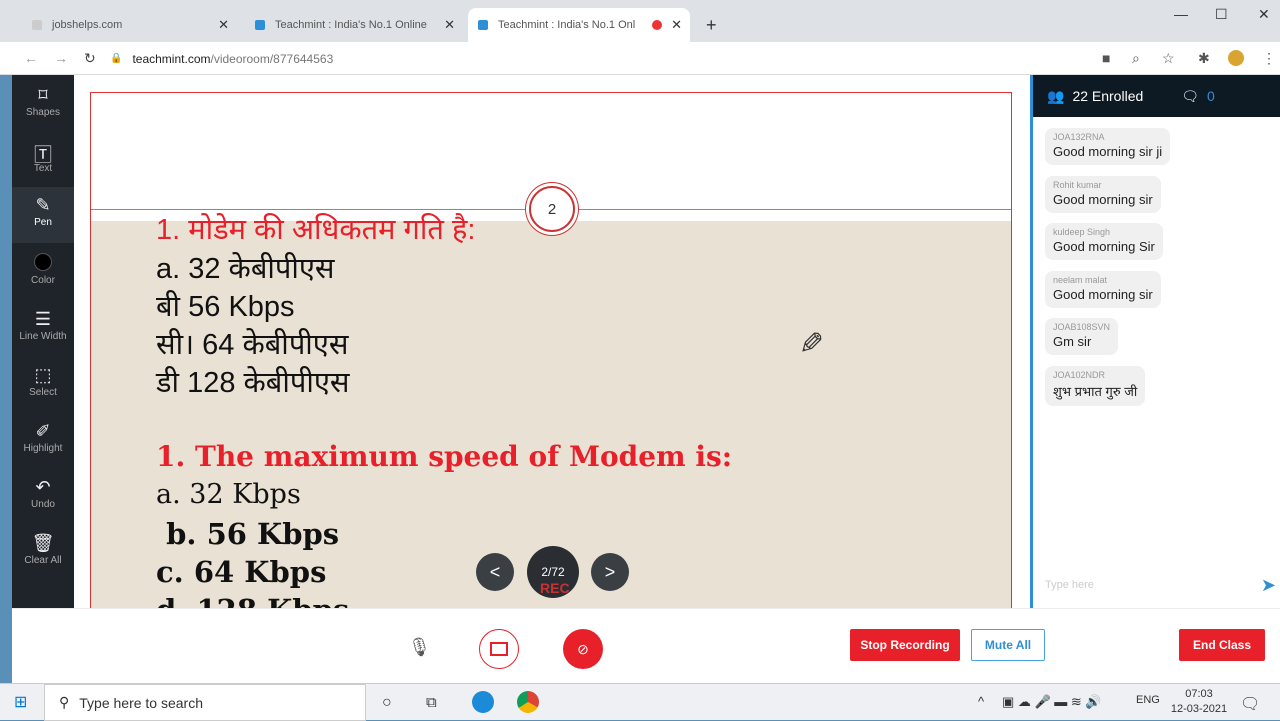  Describe the element at coordinates (1269, 58) in the screenshot. I see `menu-icon: ⋮` at that location.